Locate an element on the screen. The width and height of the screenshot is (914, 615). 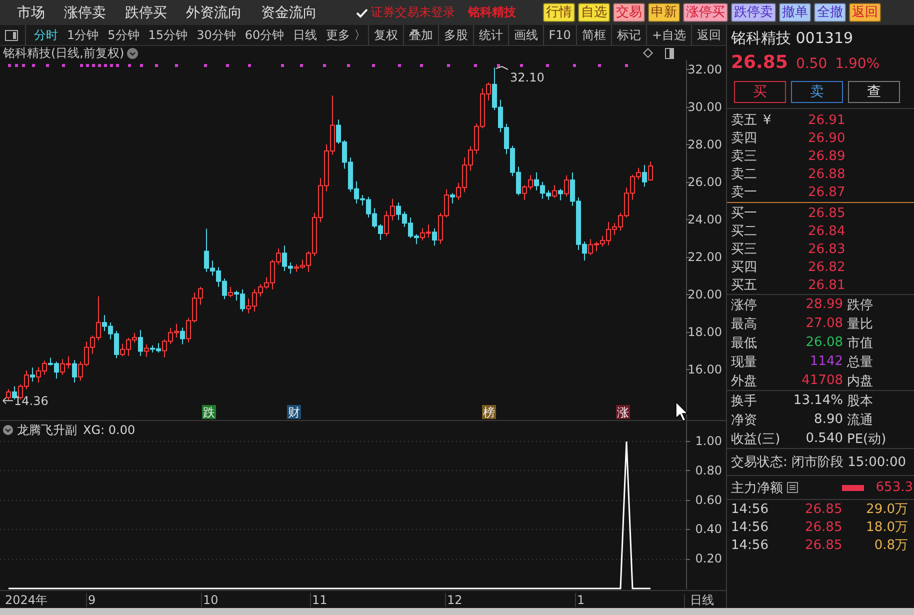
stat-label: 股本 is located at coordinates (860, 401).